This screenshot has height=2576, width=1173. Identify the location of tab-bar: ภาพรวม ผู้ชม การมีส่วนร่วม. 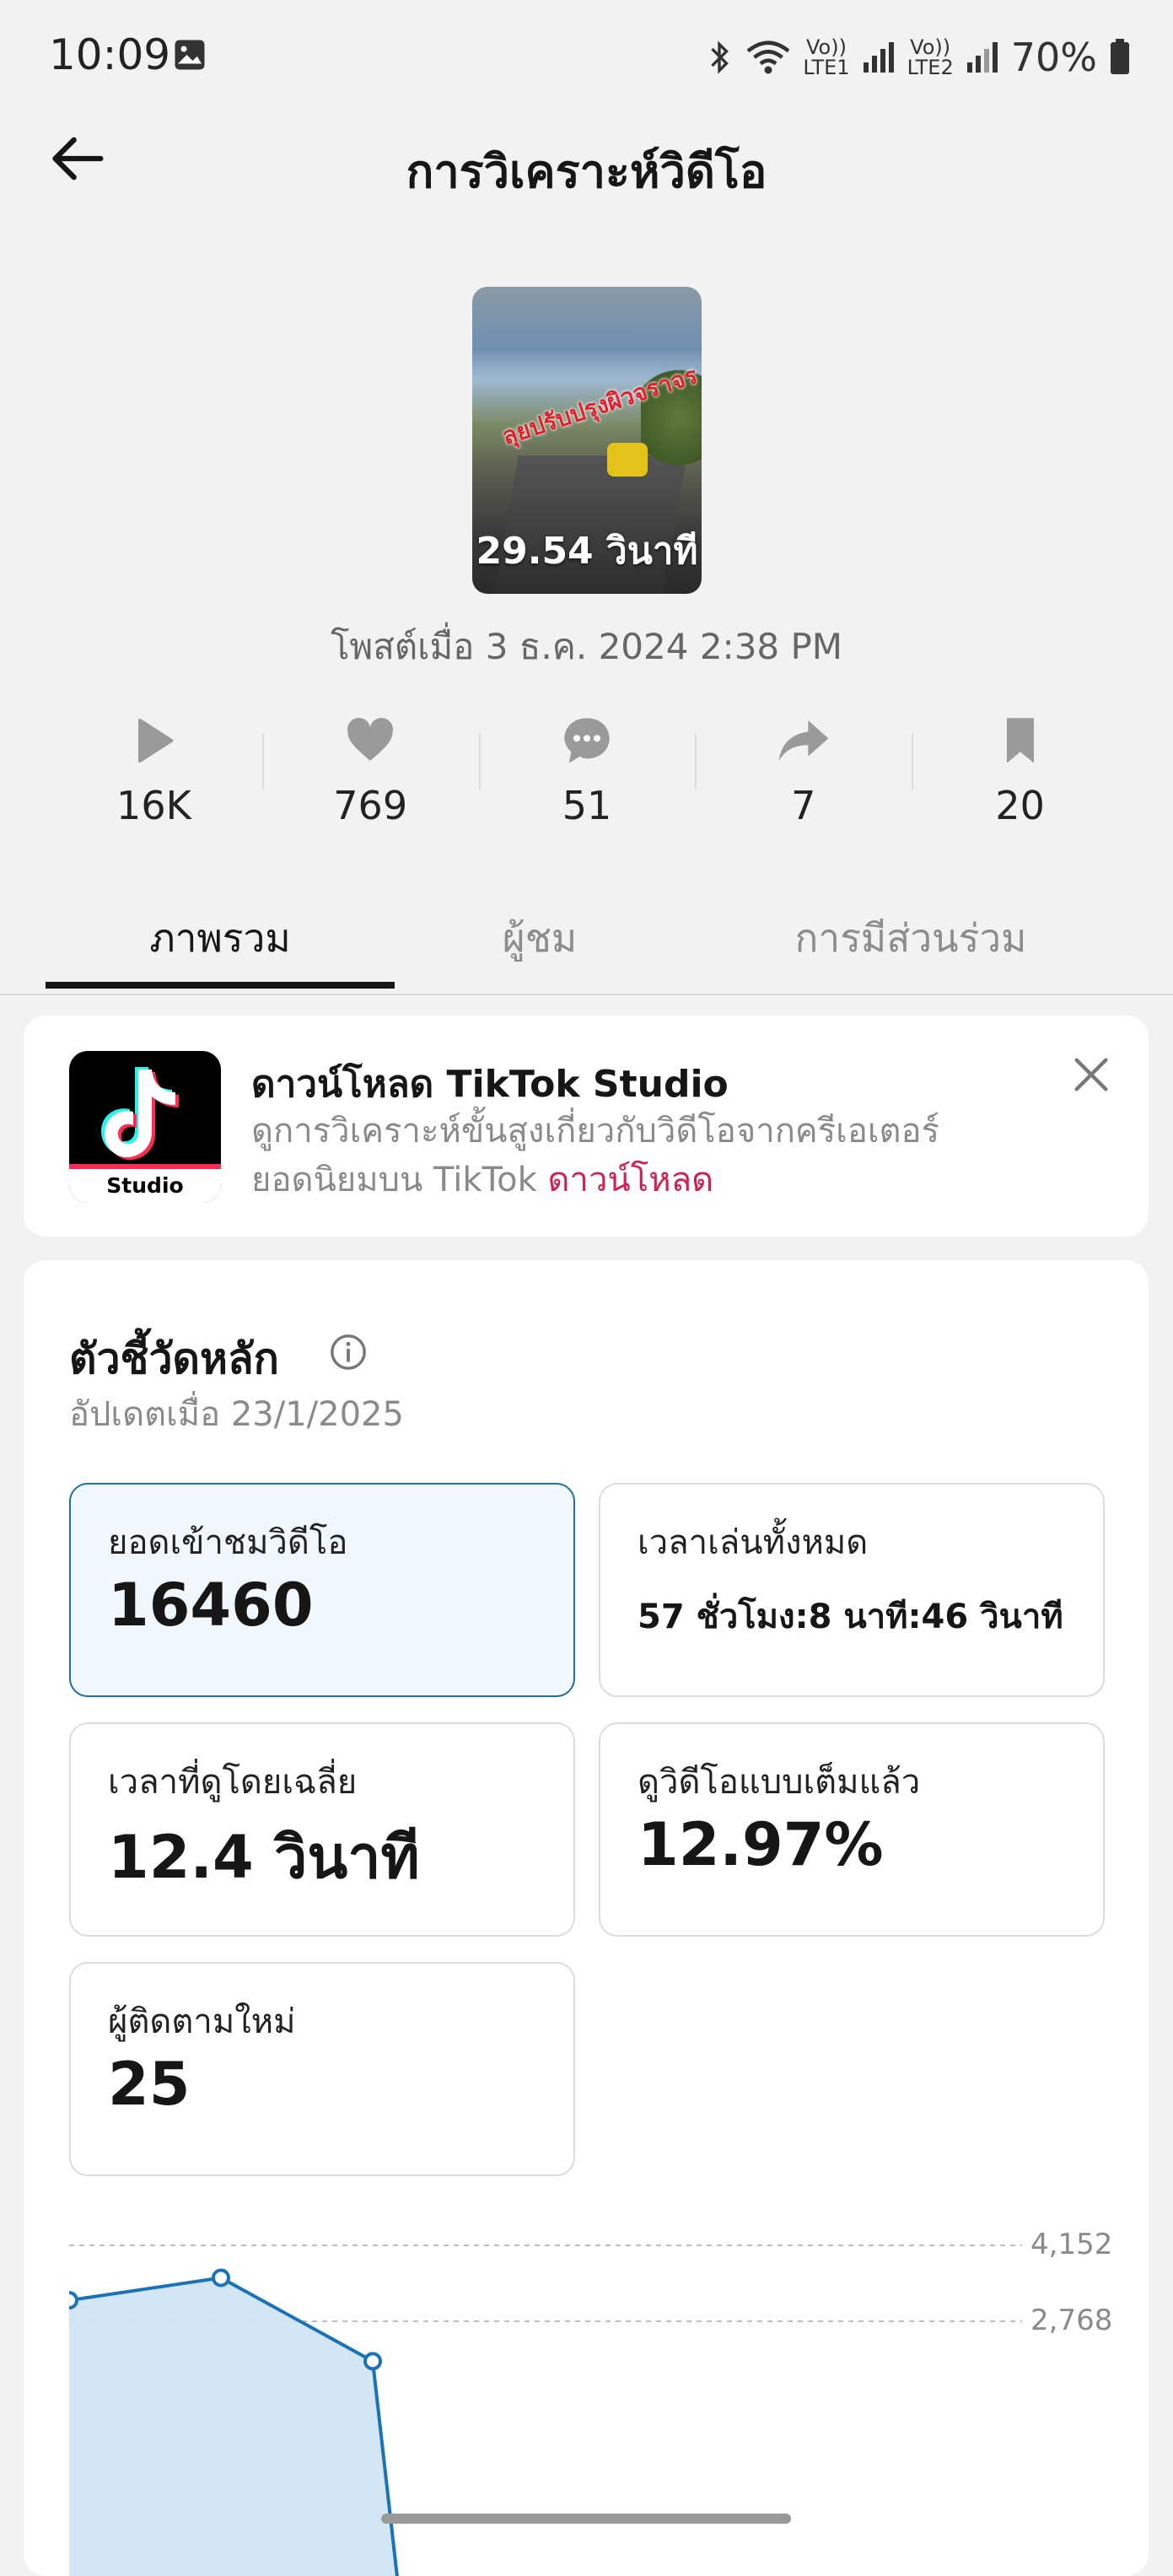
(586, 944).